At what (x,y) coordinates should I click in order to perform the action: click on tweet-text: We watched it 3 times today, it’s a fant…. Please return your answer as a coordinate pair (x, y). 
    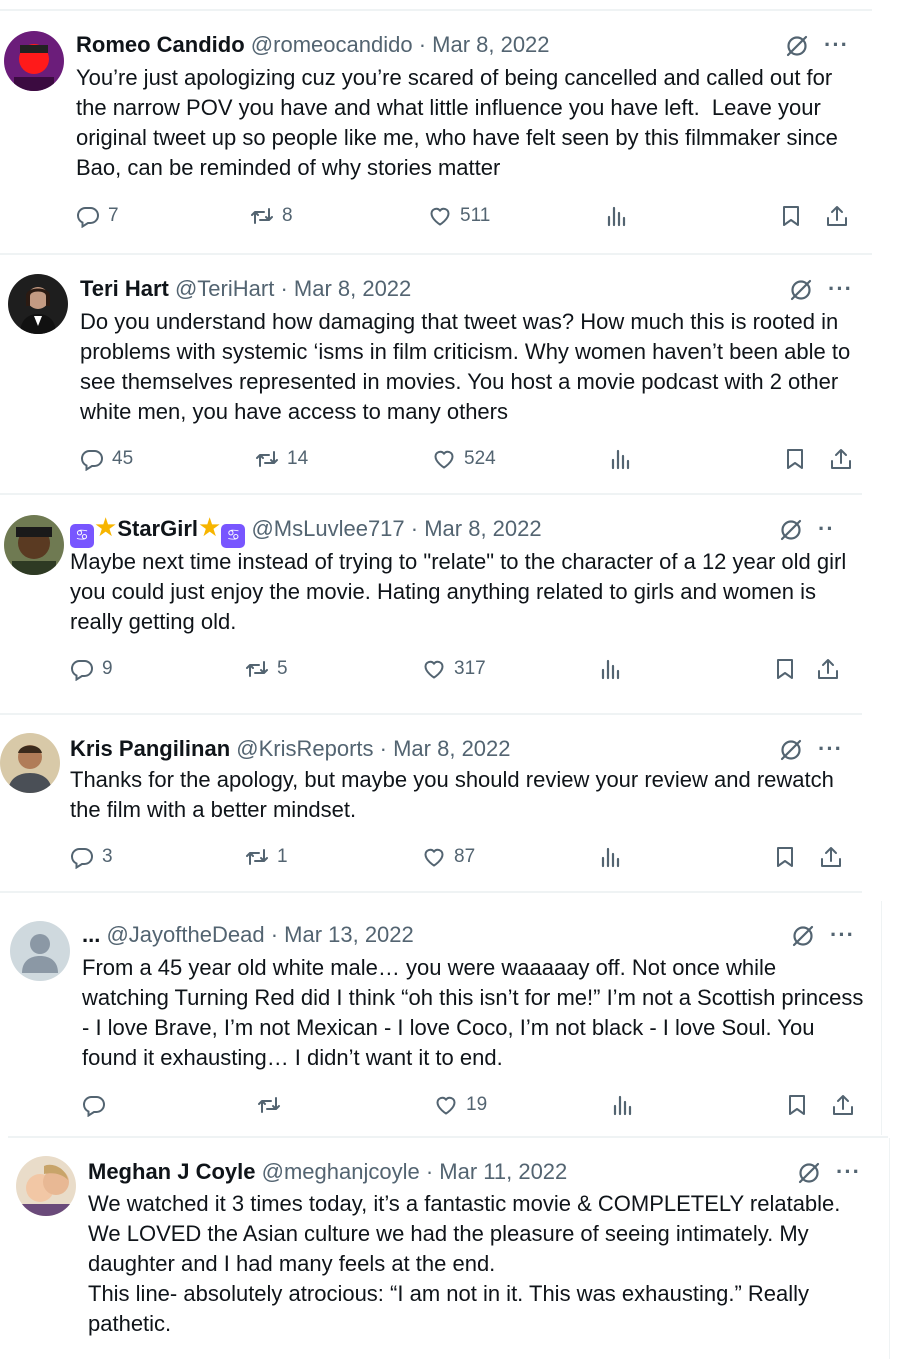
    Looking at the image, I should click on (464, 1263).